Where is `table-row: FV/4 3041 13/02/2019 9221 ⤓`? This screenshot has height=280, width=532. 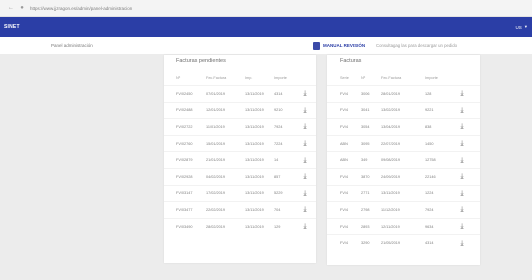
table-row: FV/4 3041 13/02/2019 9221 ⤓ is located at coordinates (403, 110).